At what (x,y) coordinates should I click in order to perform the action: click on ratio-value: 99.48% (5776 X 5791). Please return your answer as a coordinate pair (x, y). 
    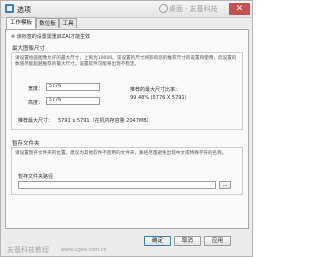
    Looking at the image, I should click on (158, 98).